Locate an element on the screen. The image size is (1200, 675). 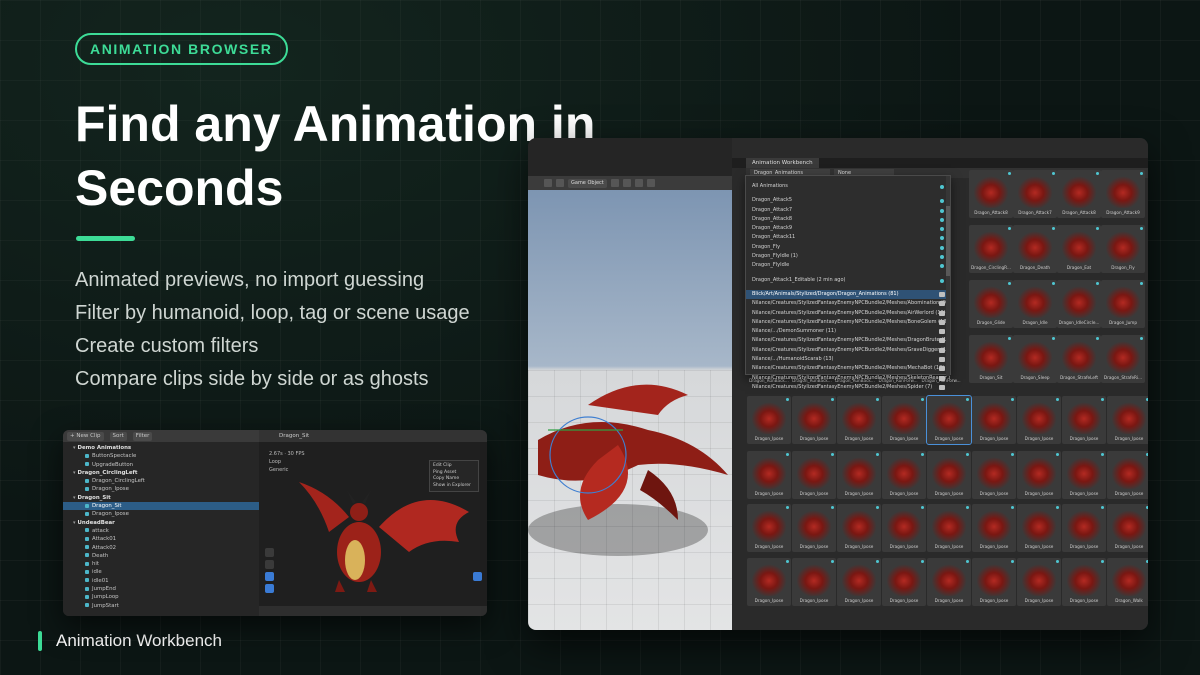
tree-item: Attack01 is located at coordinates (161, 539).